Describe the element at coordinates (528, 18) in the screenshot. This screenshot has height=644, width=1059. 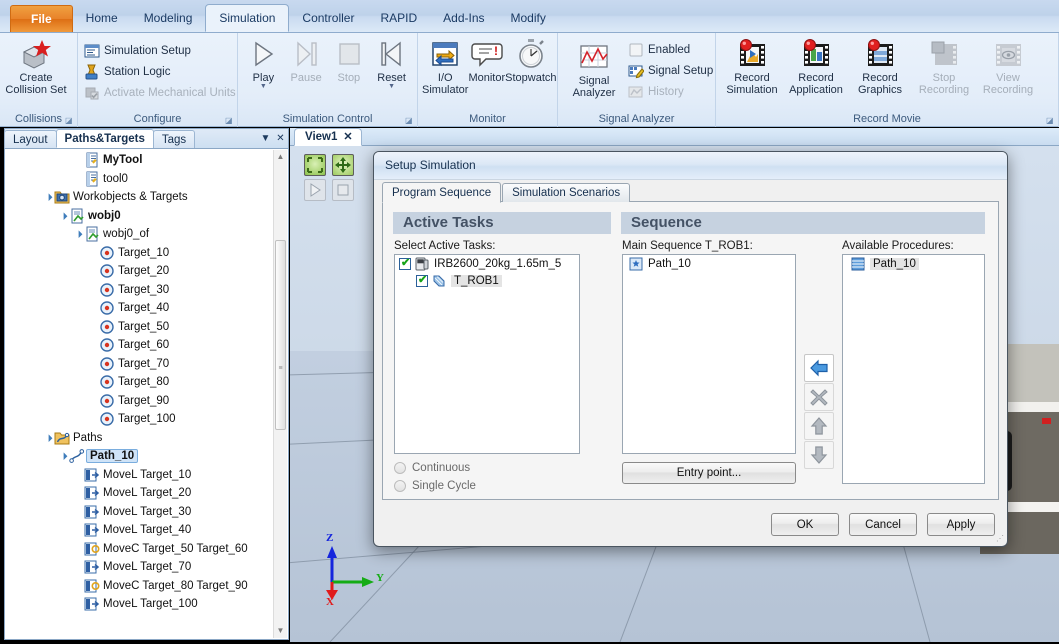
I see `ribbon-tab-modify: Modify` at that location.